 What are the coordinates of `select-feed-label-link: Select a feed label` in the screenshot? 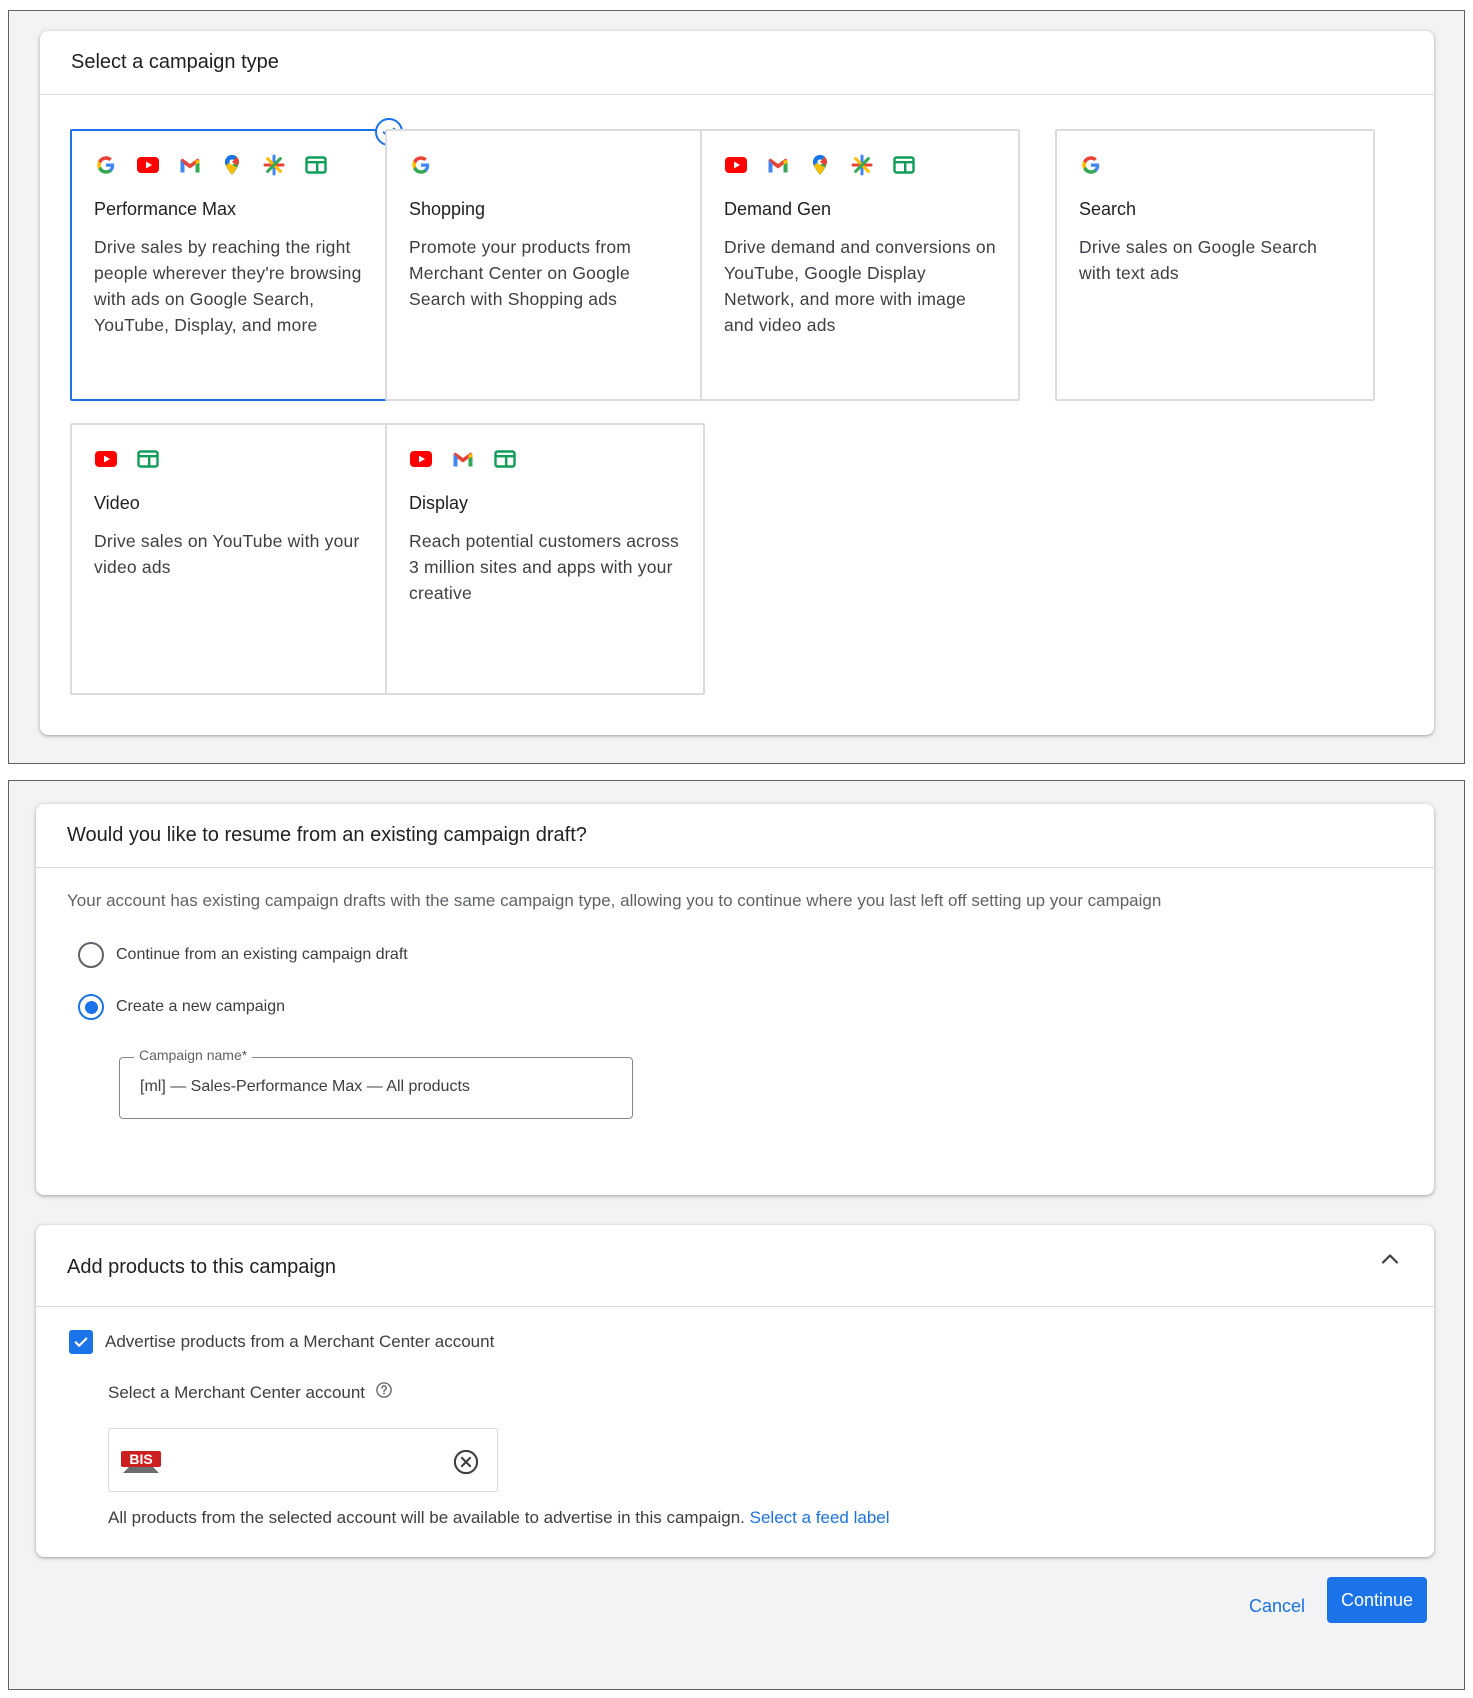 It's located at (820, 1517).